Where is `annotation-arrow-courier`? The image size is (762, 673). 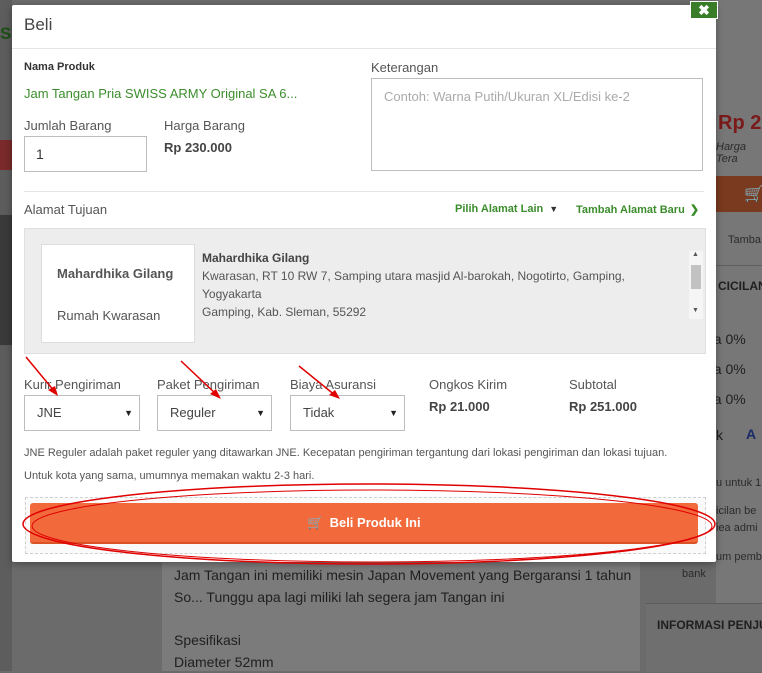 annotation-arrow-courier is located at coordinates (41, 376).